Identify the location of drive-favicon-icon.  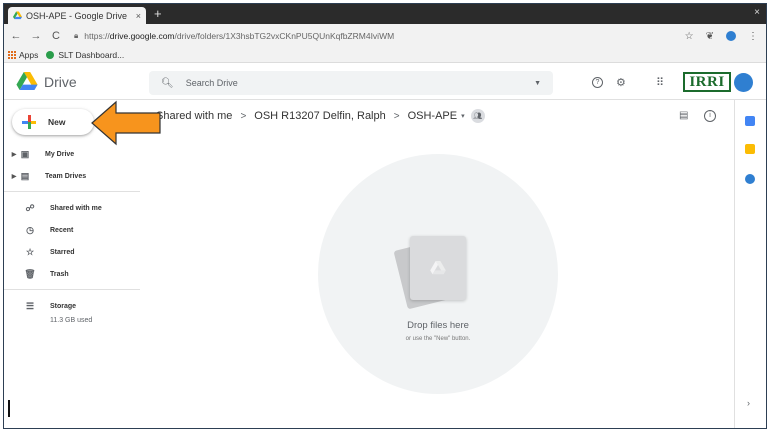
(17, 15).